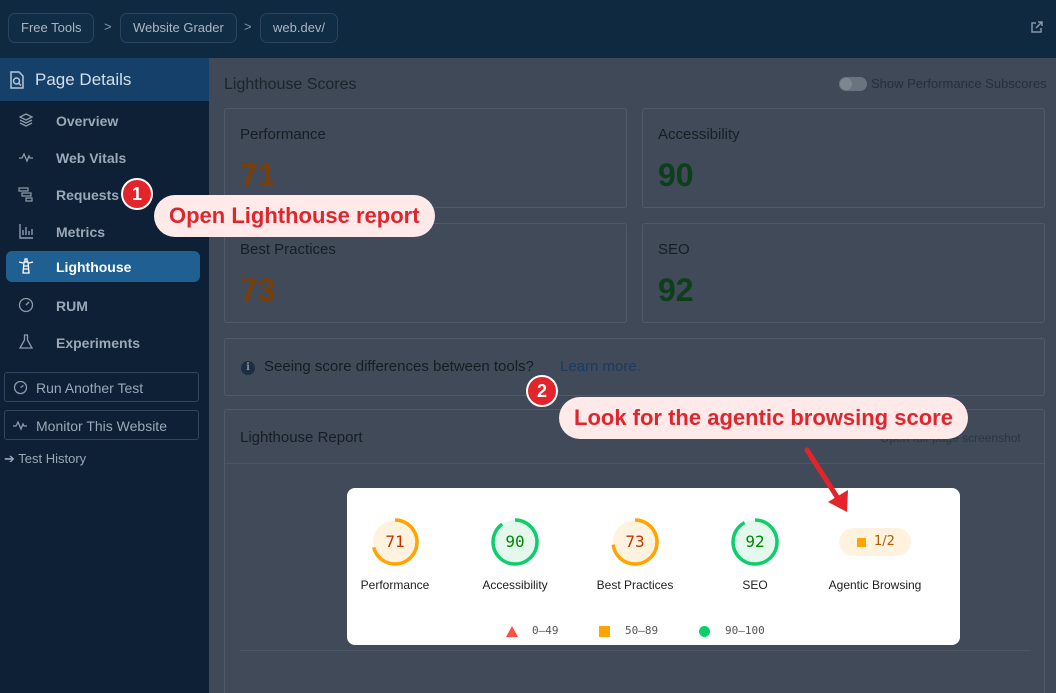 The height and width of the screenshot is (693, 1056). Describe the element at coordinates (299, 28) in the screenshot. I see `breadcrumb-url: web.dev/` at that location.